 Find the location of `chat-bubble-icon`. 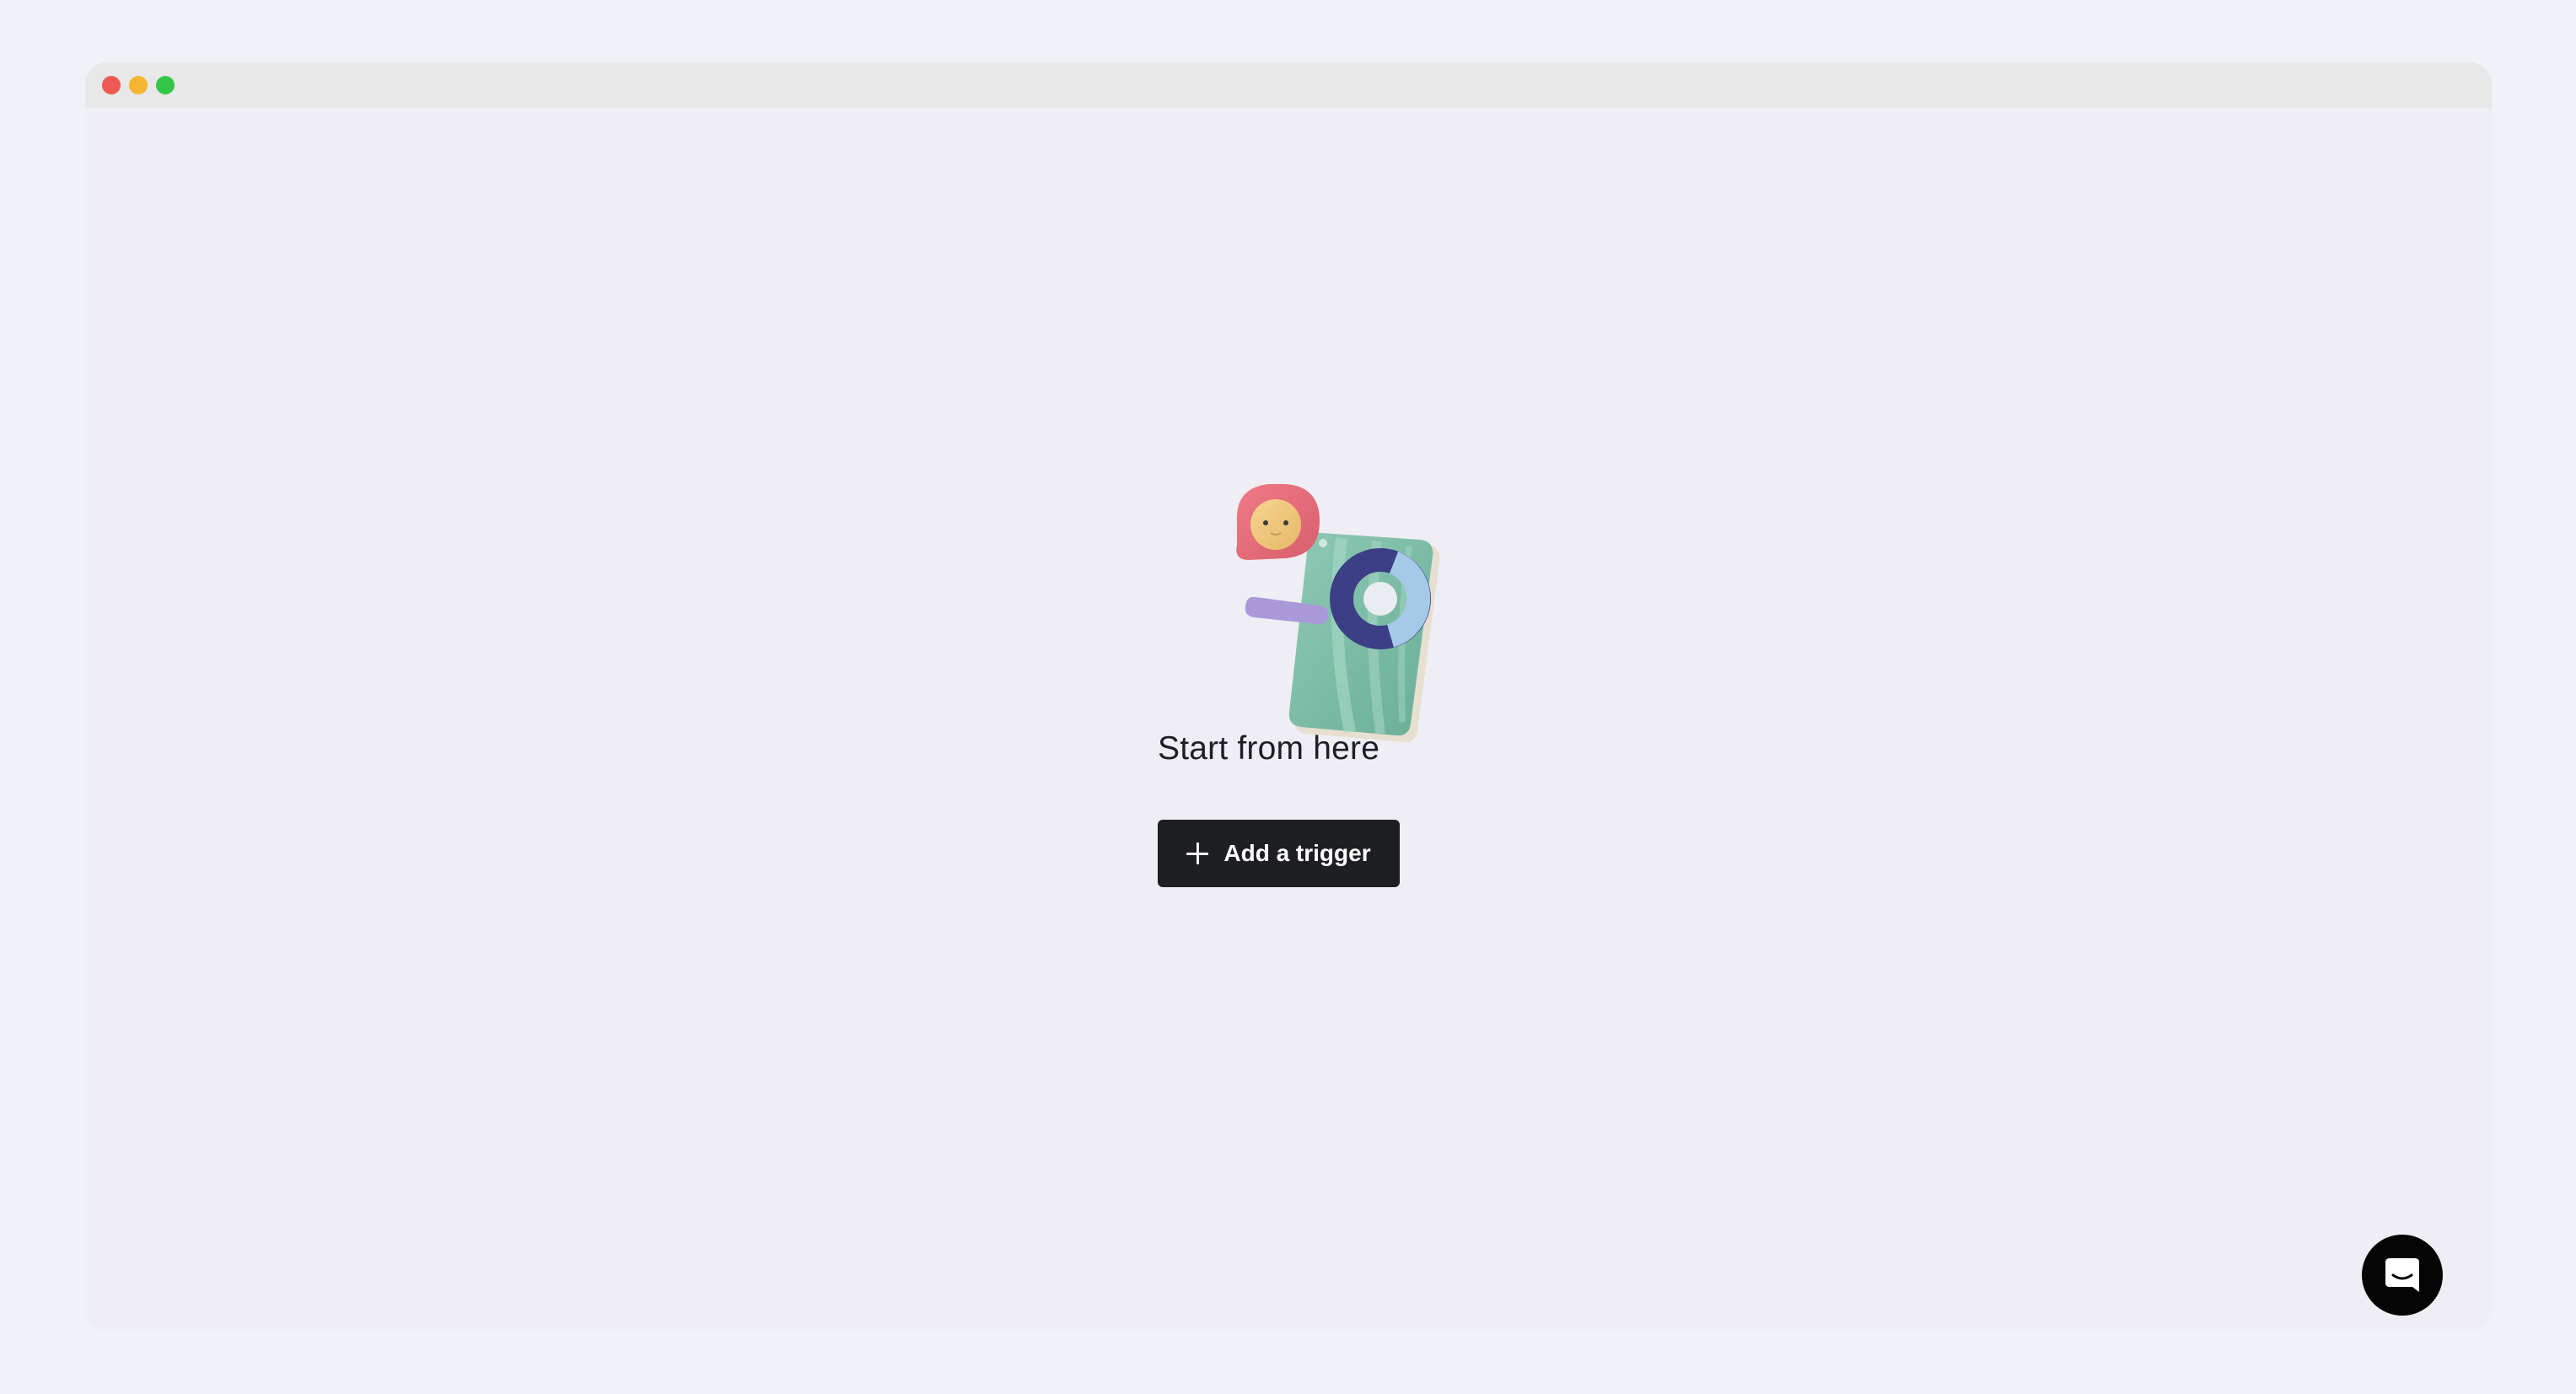

chat-bubble-icon is located at coordinates (2402, 1275).